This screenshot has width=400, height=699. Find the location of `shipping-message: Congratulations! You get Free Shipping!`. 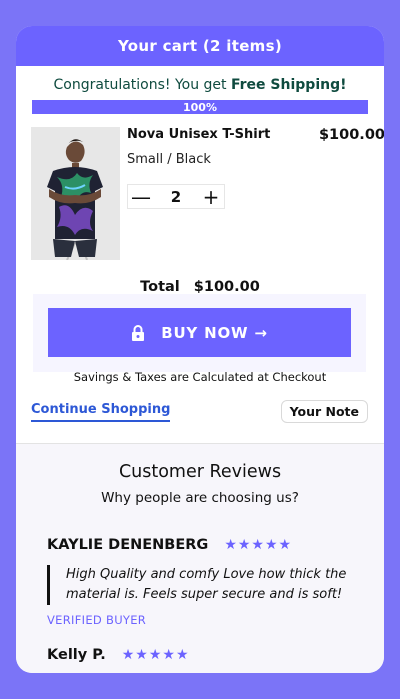

shipping-message: Congratulations! You get Free Shipping! is located at coordinates (200, 85).